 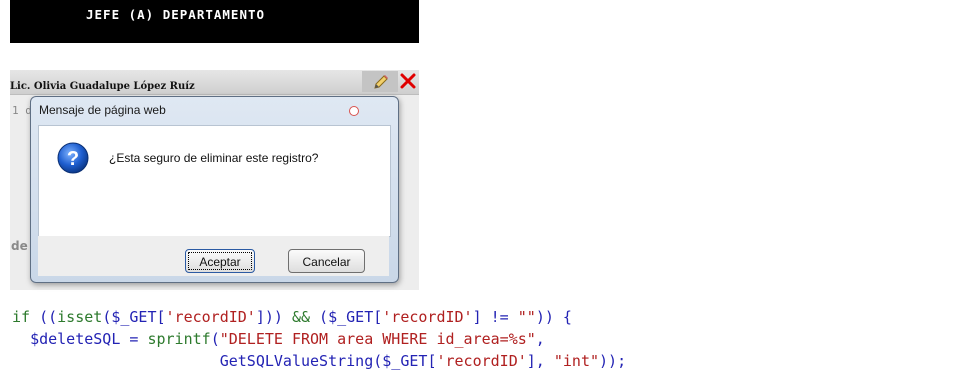 I want to click on code-token: "int", so click(x=576, y=361).